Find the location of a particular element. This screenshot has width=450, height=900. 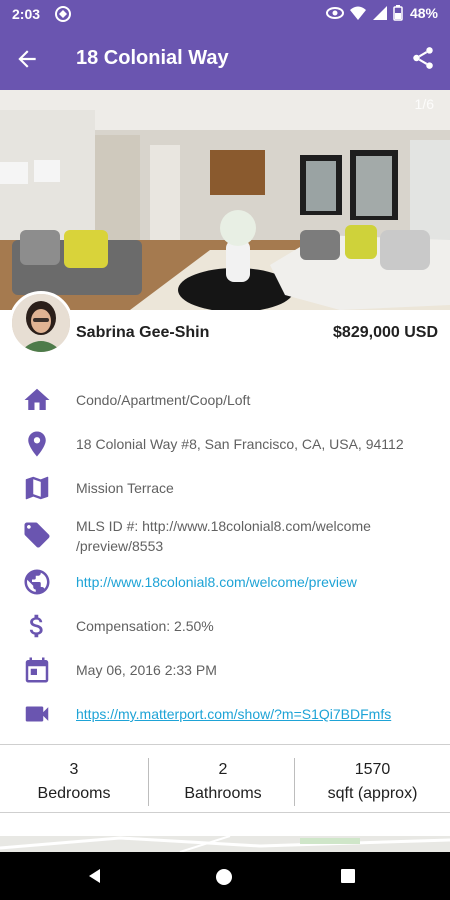

dollar-icon is located at coordinates (36, 626).